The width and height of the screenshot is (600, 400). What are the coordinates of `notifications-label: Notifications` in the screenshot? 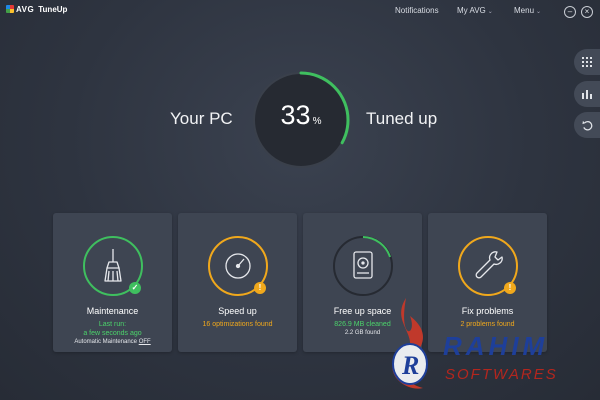 It's located at (417, 10).